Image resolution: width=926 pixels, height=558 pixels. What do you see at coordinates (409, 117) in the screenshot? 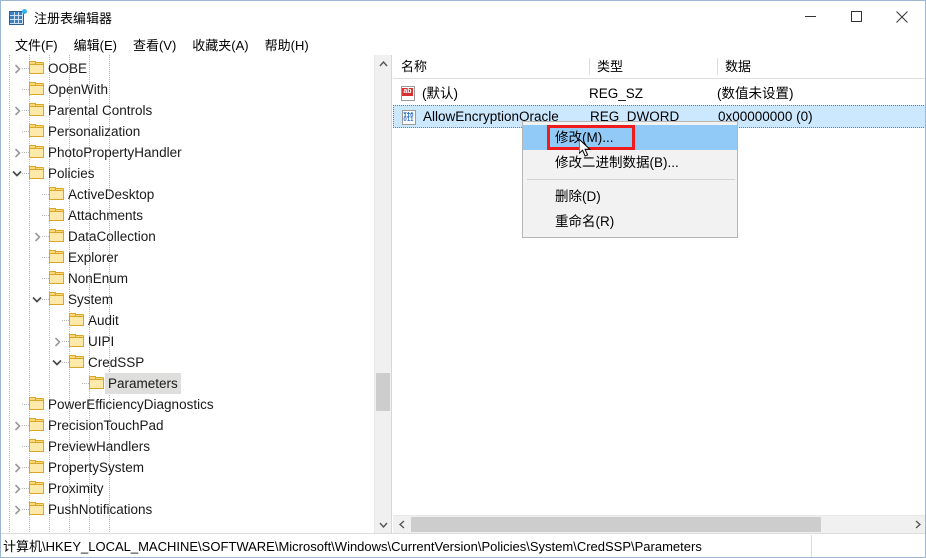
I see `dword-value-icon: 011 110 011` at bounding box center [409, 117].